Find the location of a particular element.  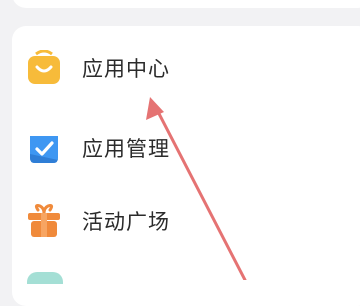

partial-app-icon is located at coordinates (45, 278).